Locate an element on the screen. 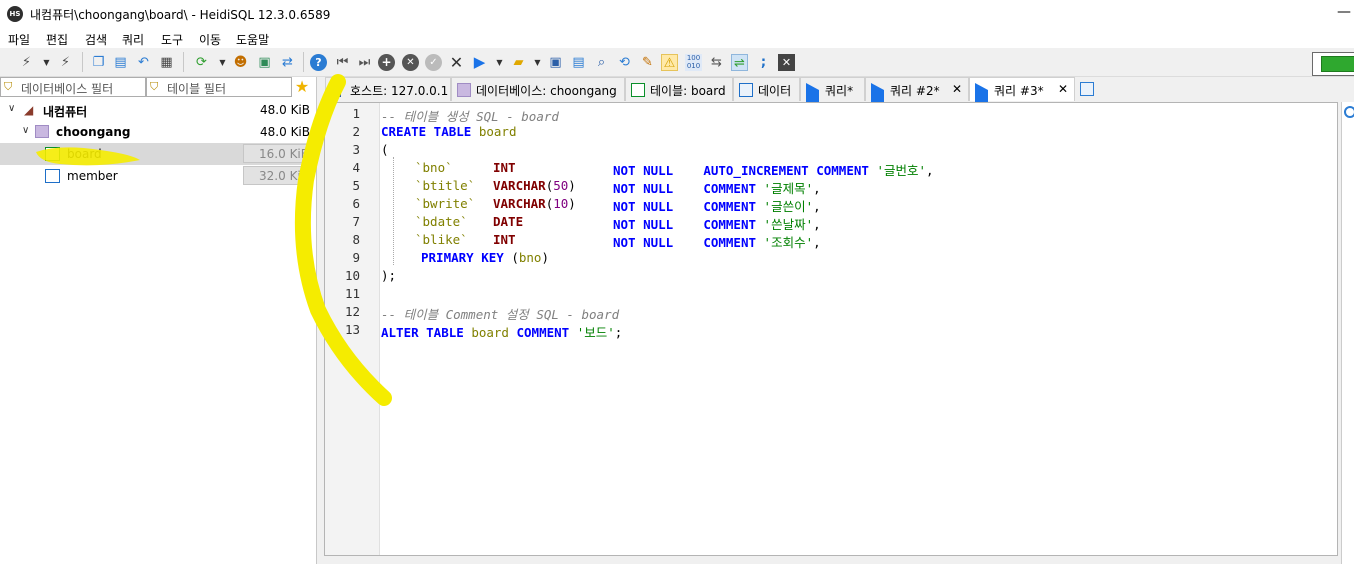 The image size is (1354, 564). run-query-icon: ▶ is located at coordinates (479, 62).